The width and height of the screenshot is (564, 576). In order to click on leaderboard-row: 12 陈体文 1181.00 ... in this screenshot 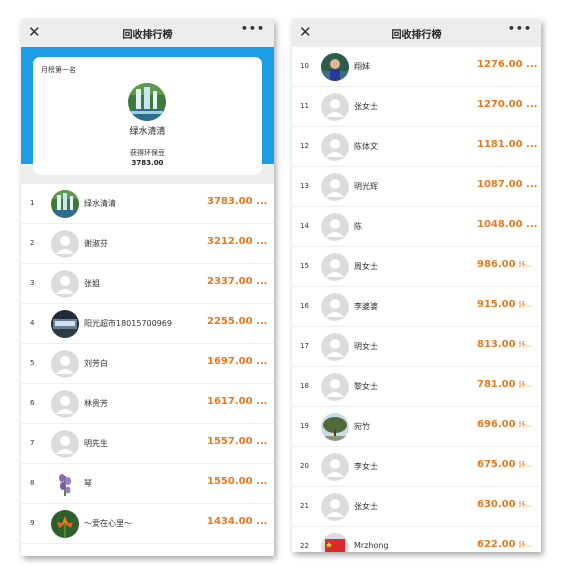, I will do `click(416, 147)`.